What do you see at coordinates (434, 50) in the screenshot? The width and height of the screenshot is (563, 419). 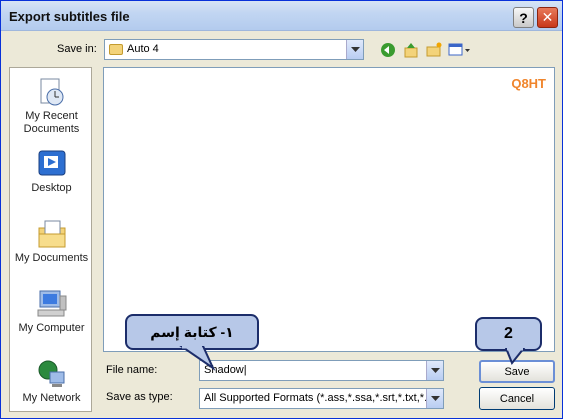 I see `new-folder-icon` at bounding box center [434, 50].